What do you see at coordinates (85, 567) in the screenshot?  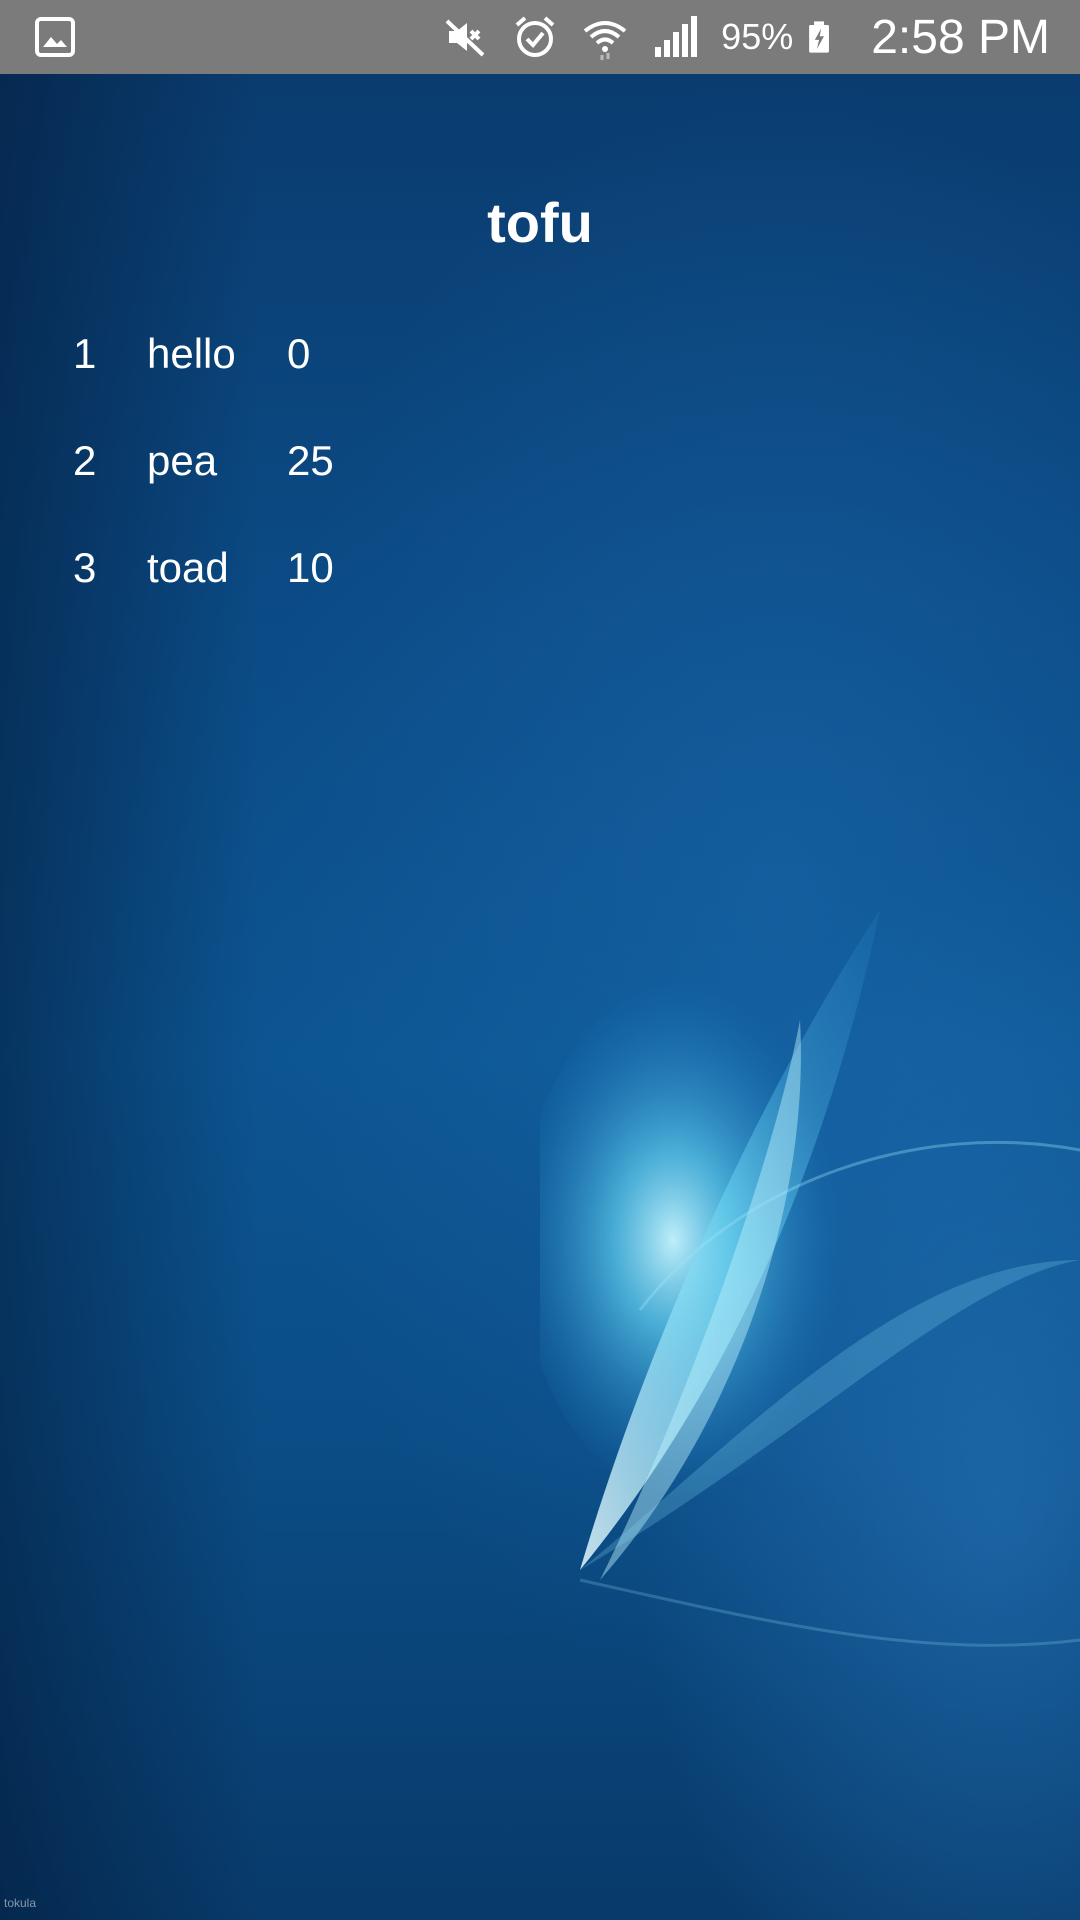 I see `rank-label: 3` at bounding box center [85, 567].